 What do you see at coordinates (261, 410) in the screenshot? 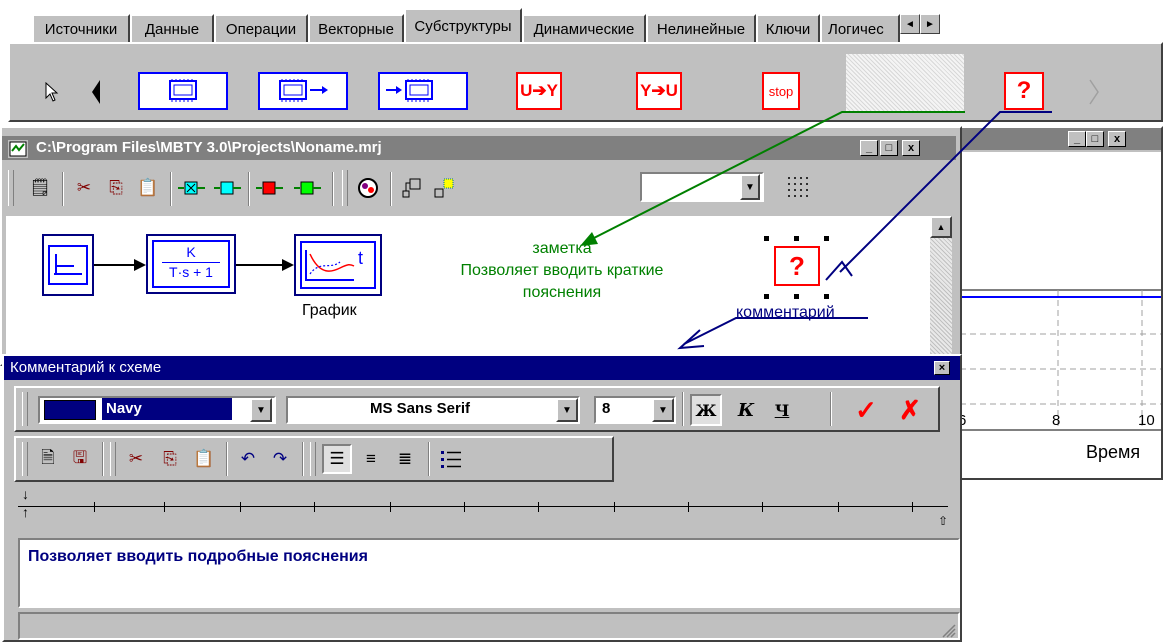
I see `color-dropdown-button: ▼` at bounding box center [261, 410].